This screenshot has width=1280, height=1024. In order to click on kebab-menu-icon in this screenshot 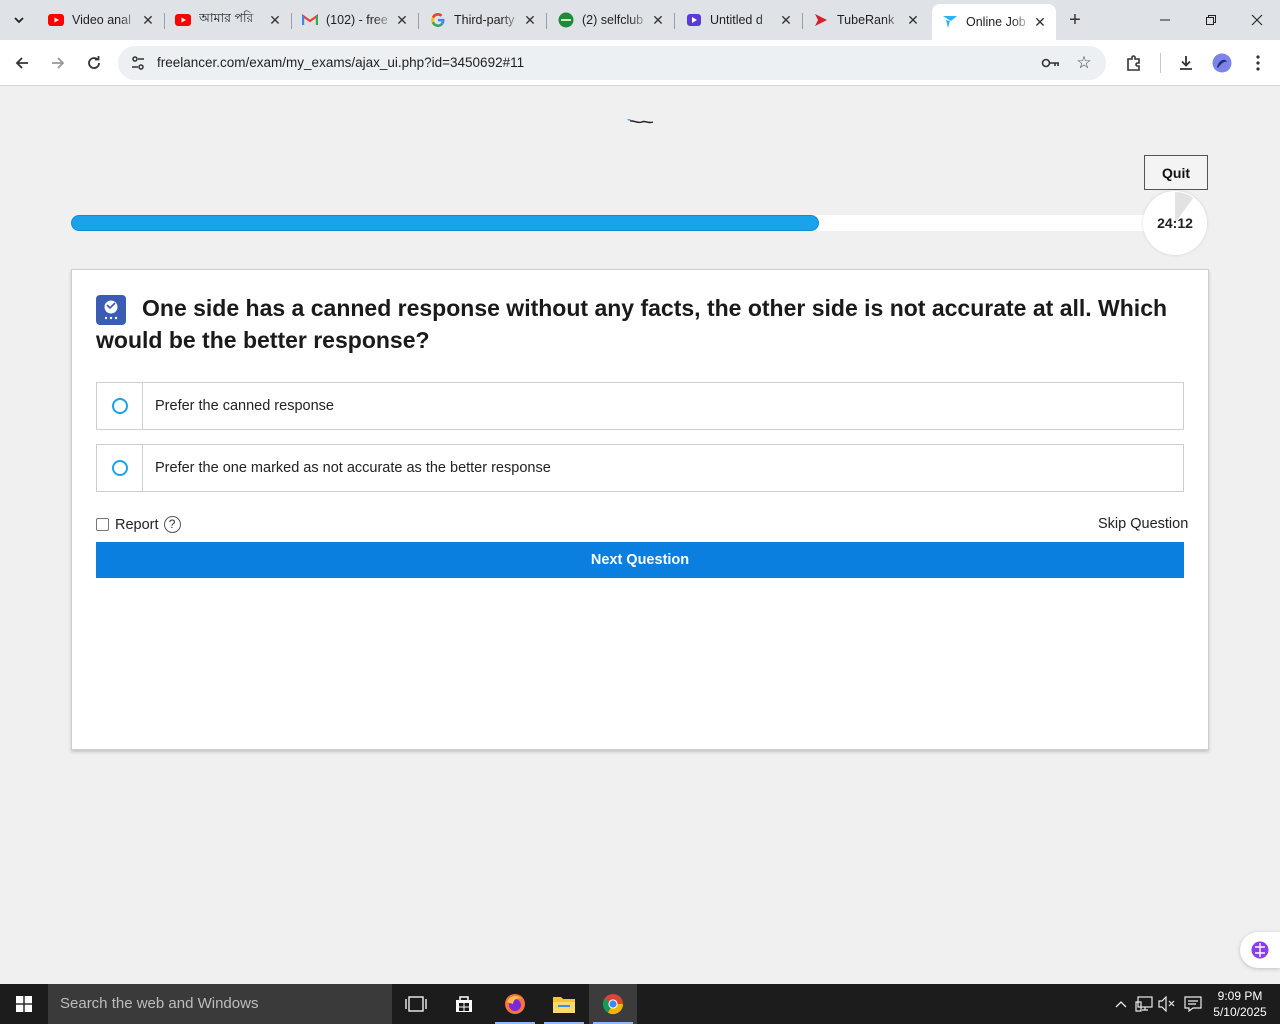, I will do `click(1258, 63)`.